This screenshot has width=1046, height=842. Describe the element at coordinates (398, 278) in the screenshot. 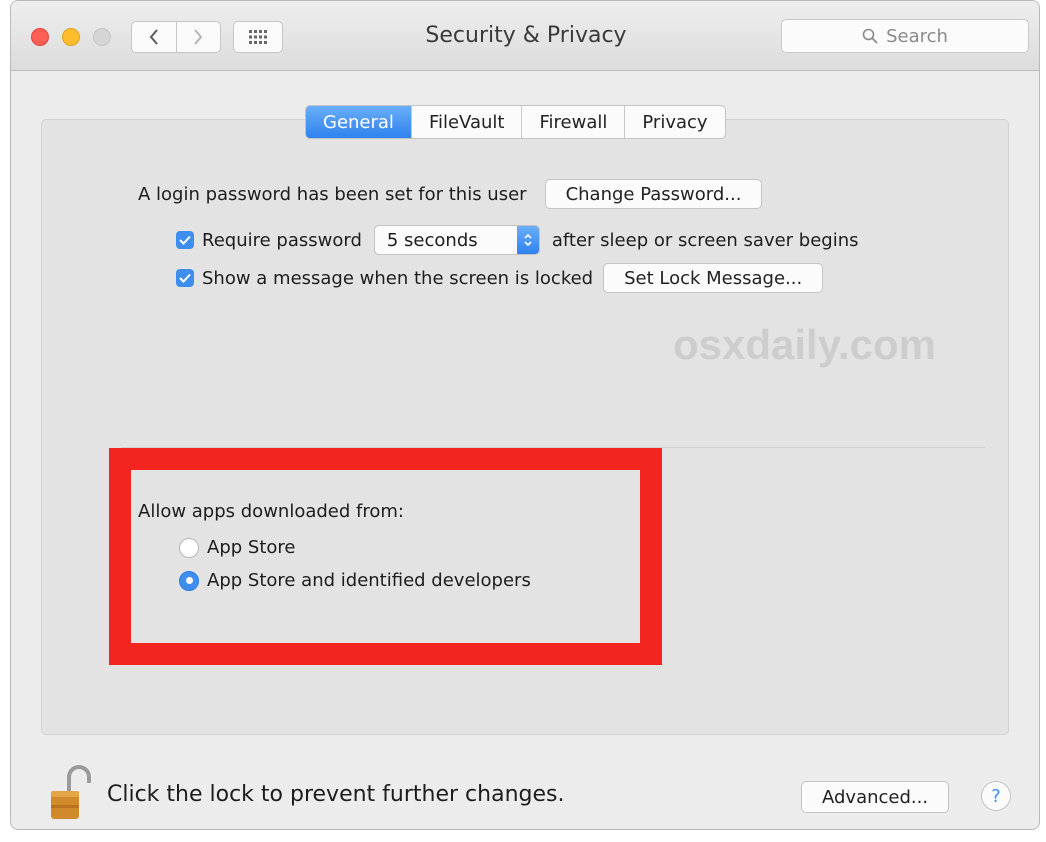

I see `show-message-label: Show a message when the screen is locked` at that location.